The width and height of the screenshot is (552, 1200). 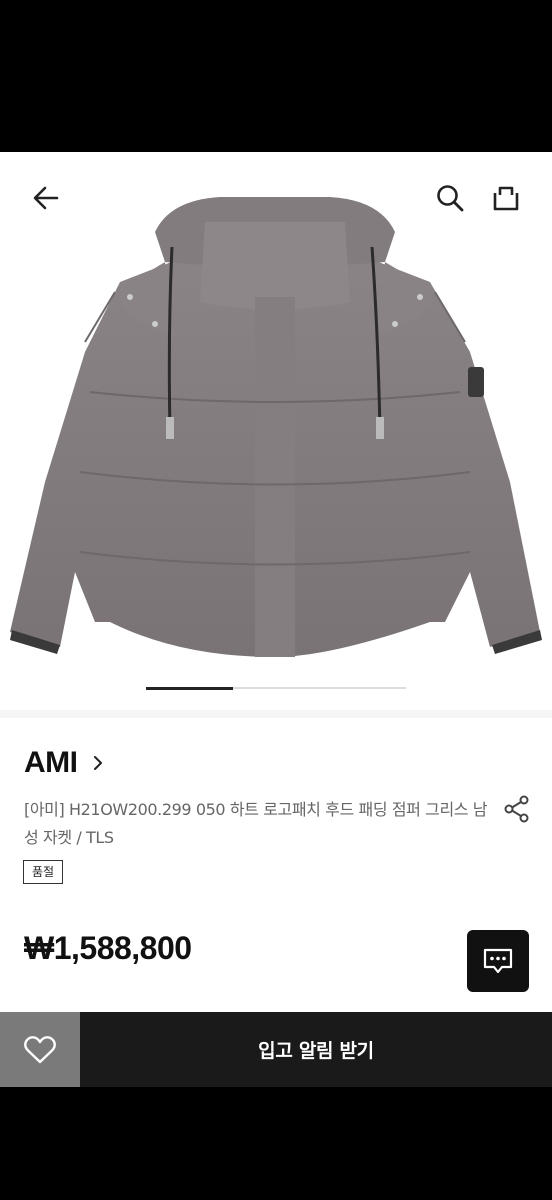 I want to click on chat-icon, so click(x=498, y=961).